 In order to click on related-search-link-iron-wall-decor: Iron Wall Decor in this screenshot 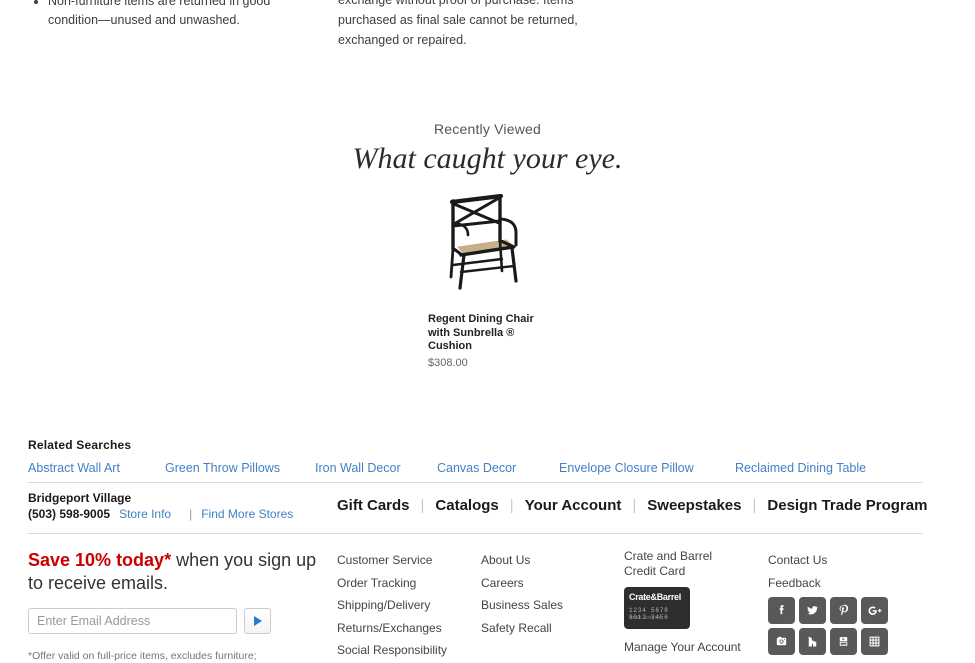, I will do `click(376, 468)`.